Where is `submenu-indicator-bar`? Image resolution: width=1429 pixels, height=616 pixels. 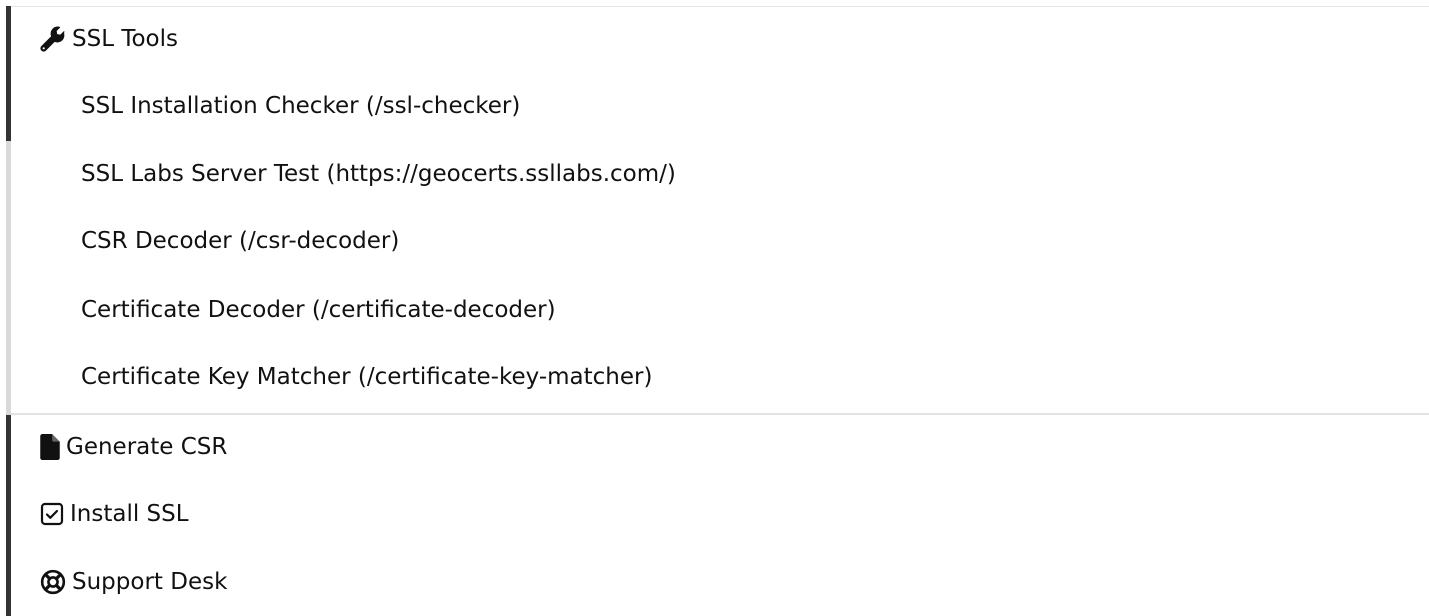
submenu-indicator-bar is located at coordinates (8, 278).